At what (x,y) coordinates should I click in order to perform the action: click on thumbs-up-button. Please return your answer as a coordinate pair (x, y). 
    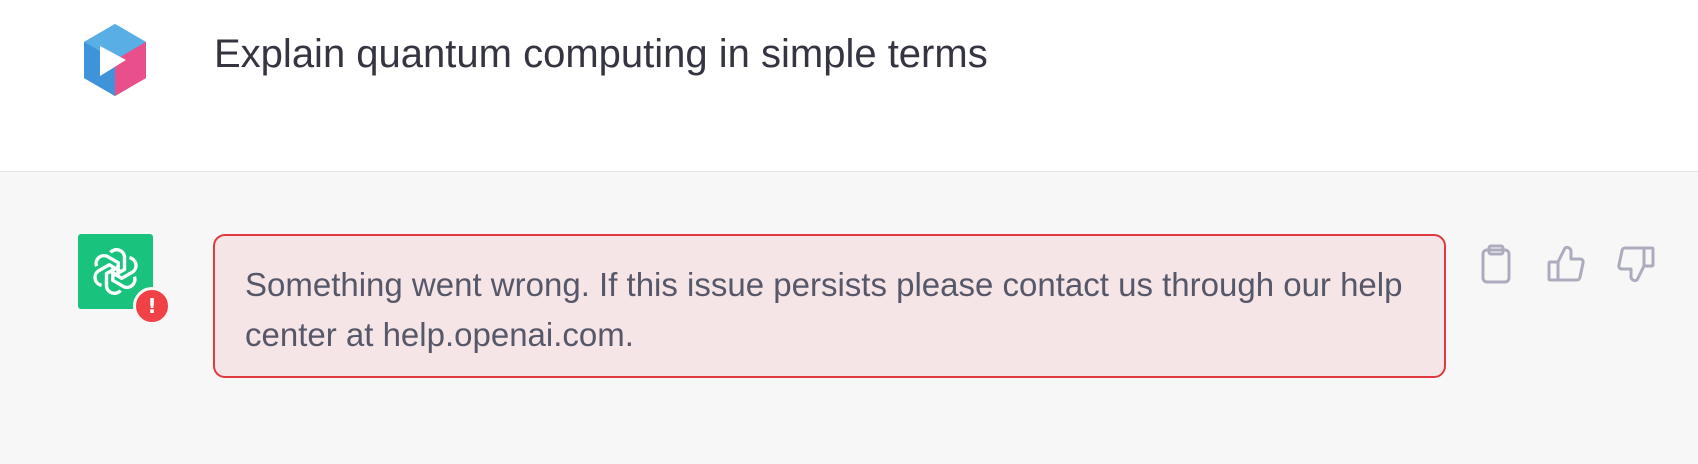
    Looking at the image, I should click on (1566, 264).